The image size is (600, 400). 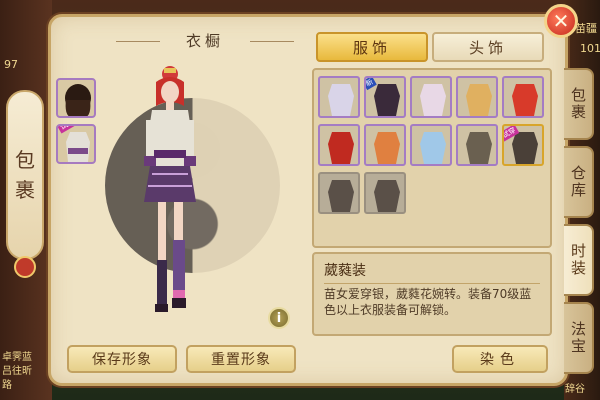 What do you see at coordinates (372, 47) in the screenshot?
I see `tab-clothing: 服饰` at bounding box center [372, 47].